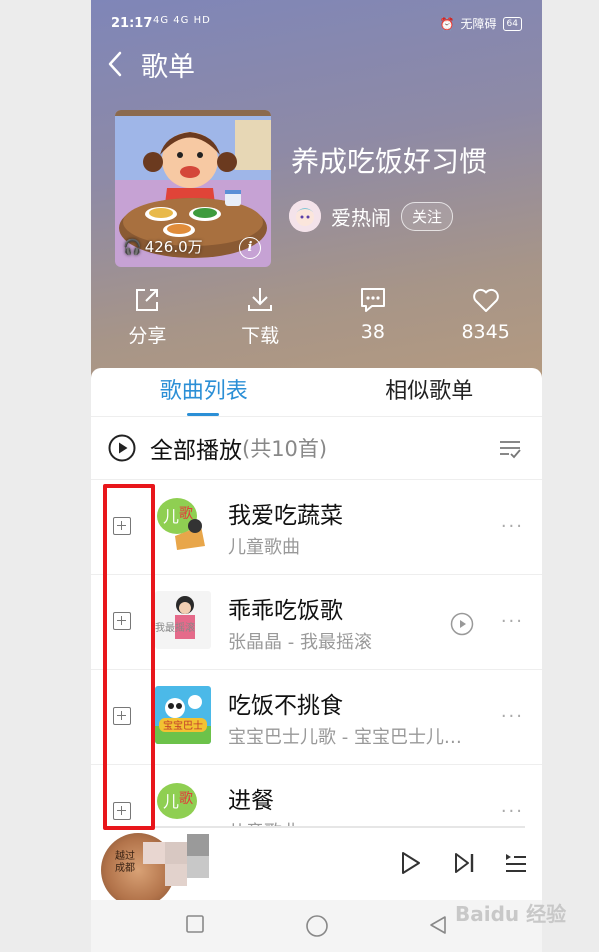  I want to click on avatar-image, so click(305, 216).